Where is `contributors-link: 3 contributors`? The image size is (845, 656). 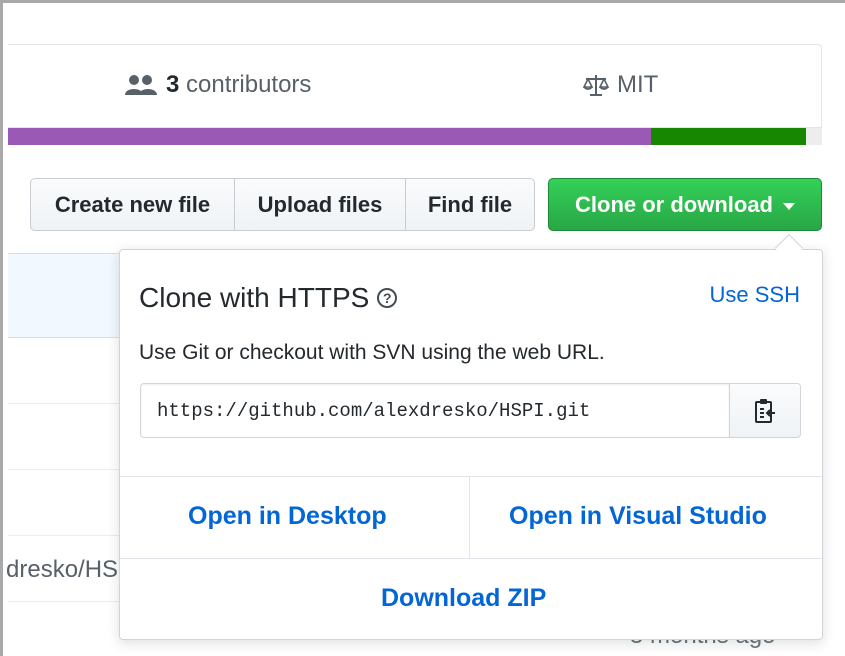
contributors-link: 3 contributors is located at coordinates (217, 85).